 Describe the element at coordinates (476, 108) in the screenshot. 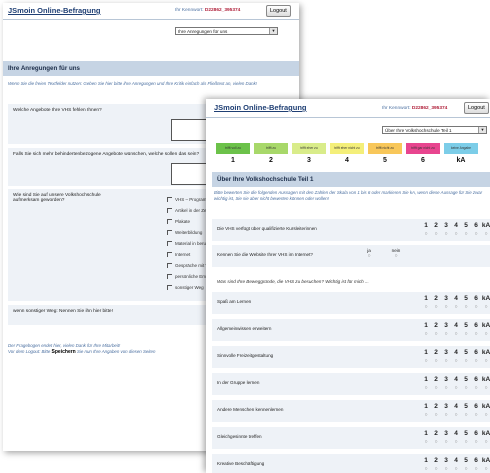

I see `front-logout-button: Logout` at that location.